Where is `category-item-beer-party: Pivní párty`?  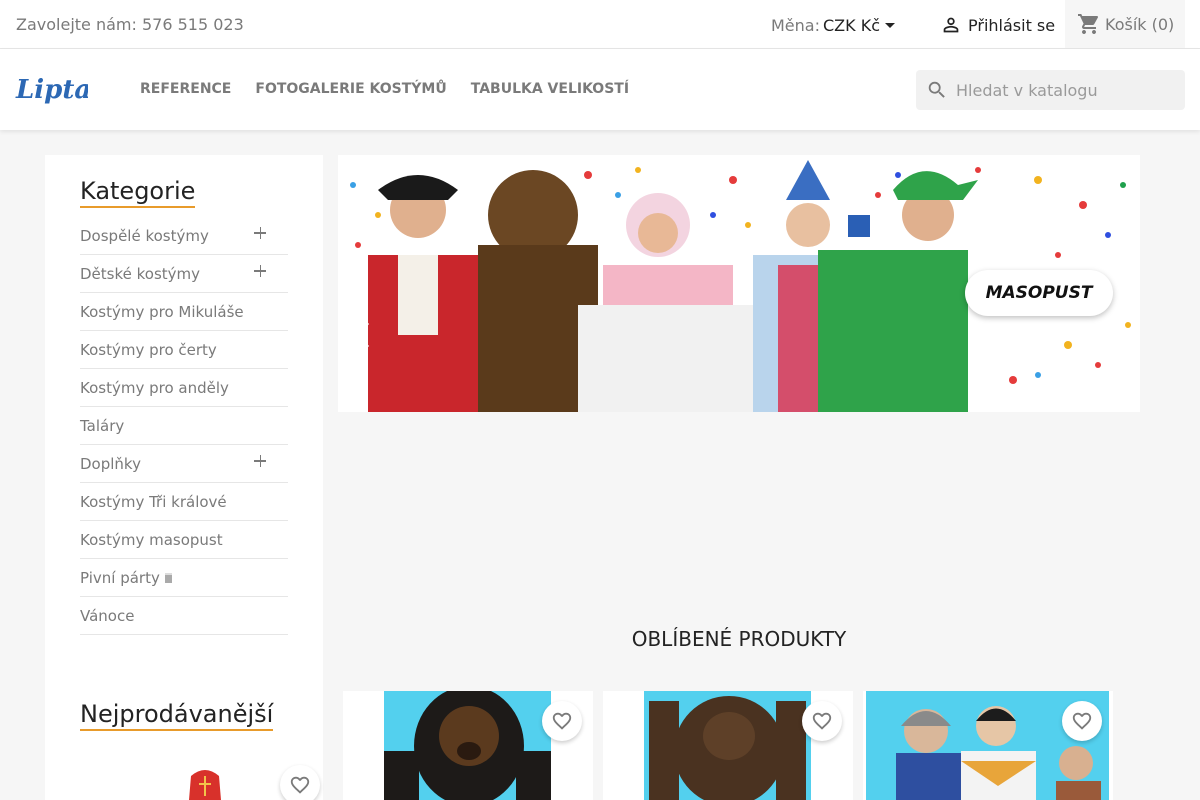
category-item-beer-party: Pivní párty is located at coordinates (184, 578).